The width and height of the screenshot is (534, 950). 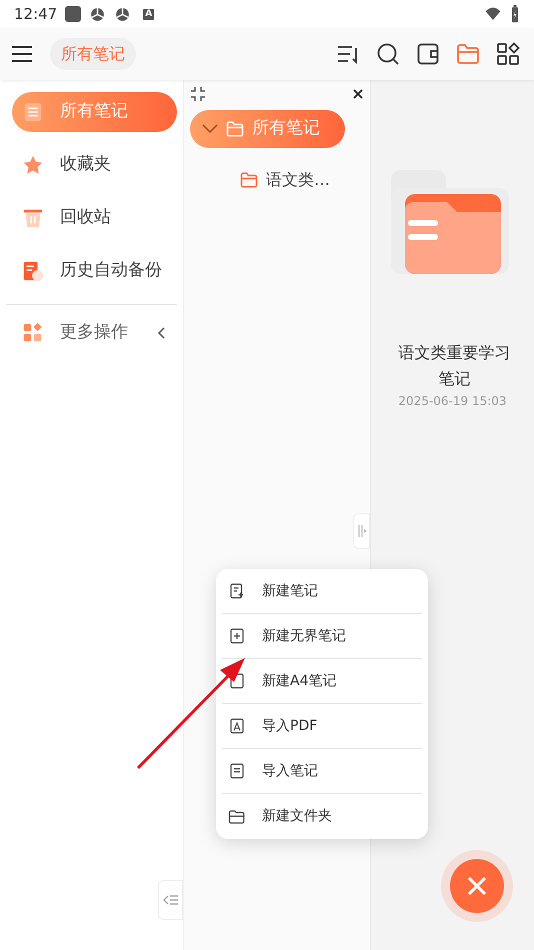 I want to click on wallet-icon, so click(x=428, y=54).